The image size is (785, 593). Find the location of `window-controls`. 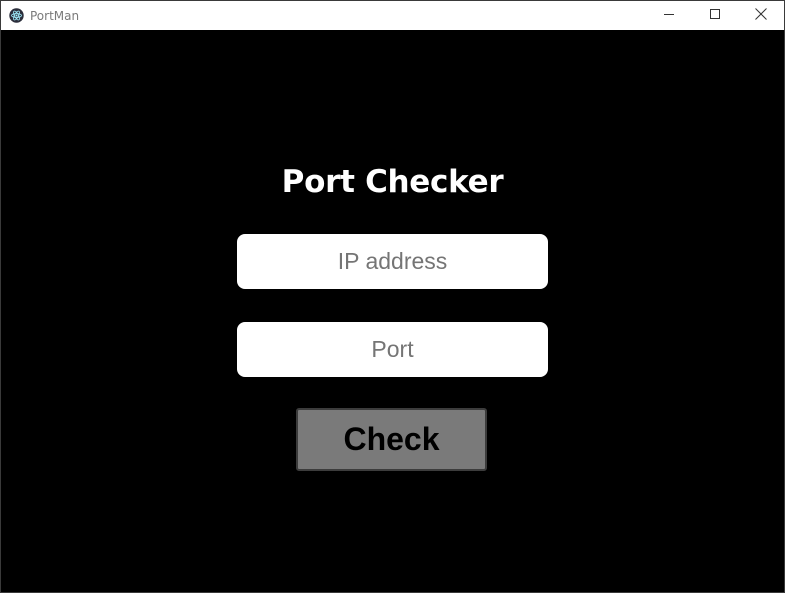

window-controls is located at coordinates (715, 15).